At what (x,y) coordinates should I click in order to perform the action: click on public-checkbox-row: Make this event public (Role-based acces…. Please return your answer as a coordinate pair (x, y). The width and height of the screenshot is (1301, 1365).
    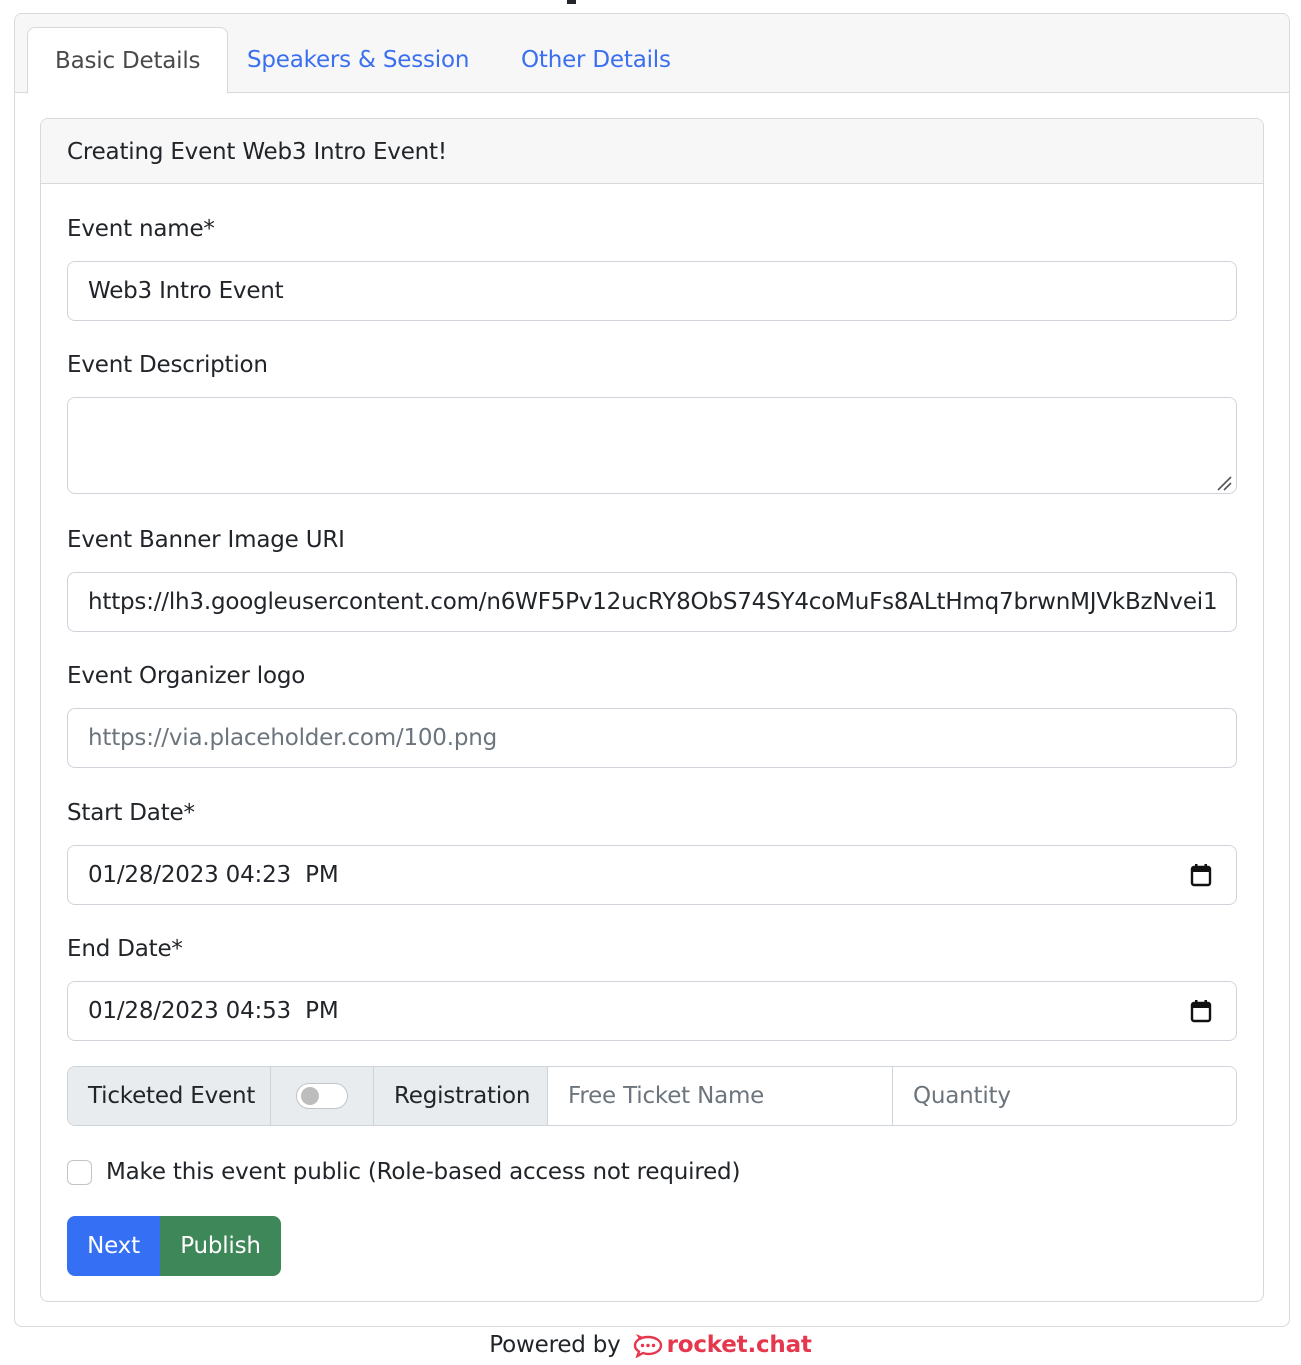
    Looking at the image, I should click on (403, 1172).